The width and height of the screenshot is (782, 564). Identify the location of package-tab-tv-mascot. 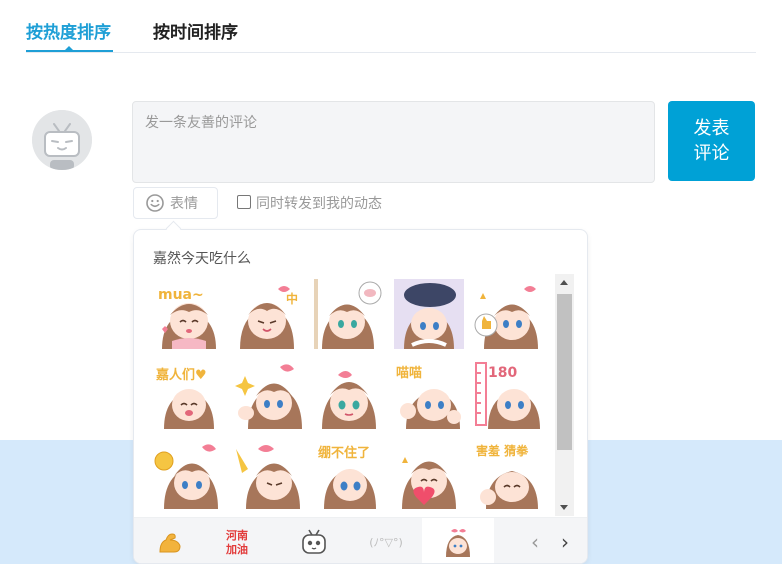
(314, 540).